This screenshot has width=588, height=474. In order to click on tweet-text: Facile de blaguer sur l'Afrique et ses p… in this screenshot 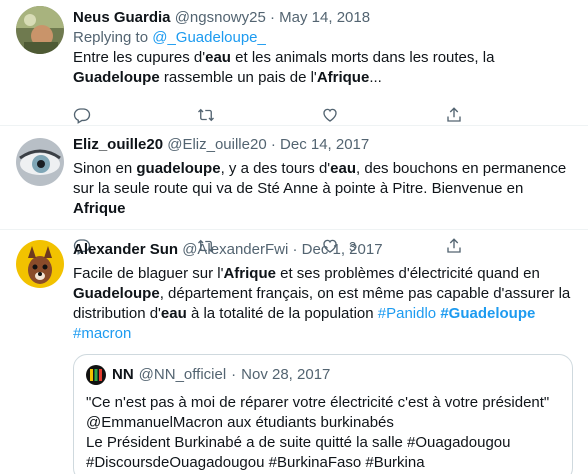, I will do `click(323, 304)`.